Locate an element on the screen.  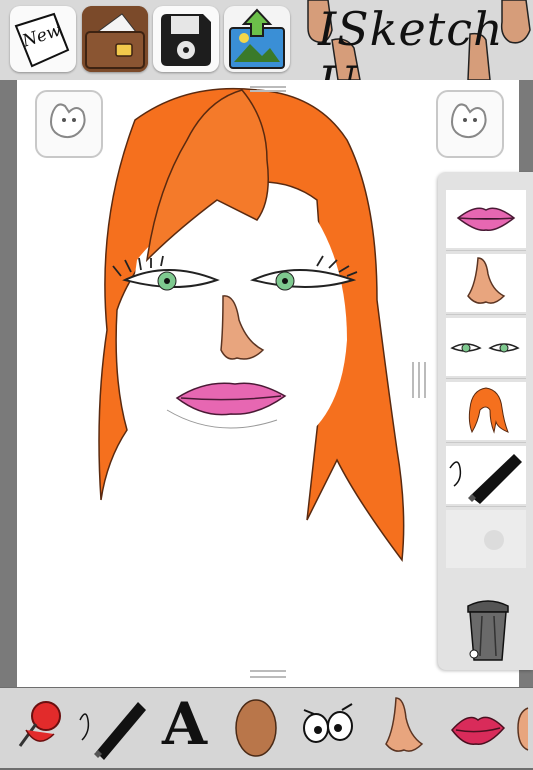
palette-item-marker is located at coordinates (486, 475).